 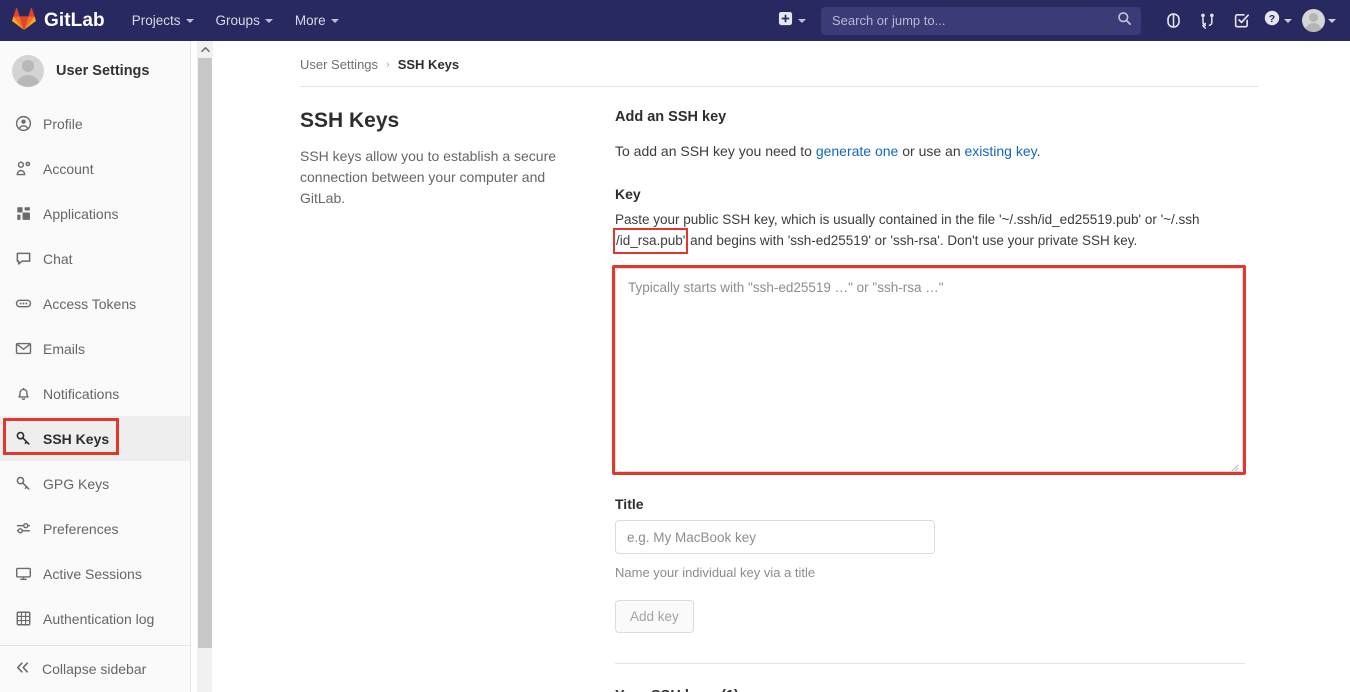 I want to click on sidebar-item-emails: Emails, so click(x=95, y=348).